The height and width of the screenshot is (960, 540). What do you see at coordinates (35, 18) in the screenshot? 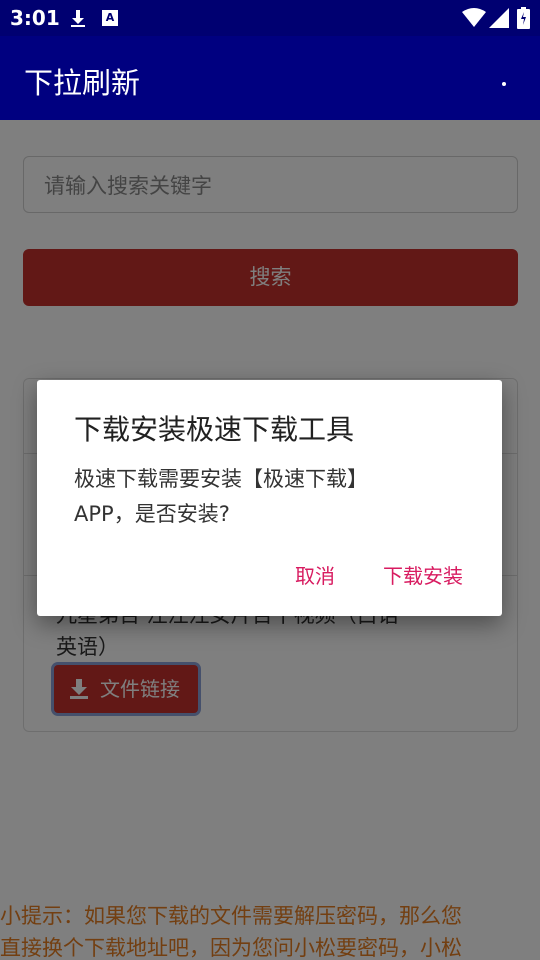
I see `status-time: 3:01` at bounding box center [35, 18].